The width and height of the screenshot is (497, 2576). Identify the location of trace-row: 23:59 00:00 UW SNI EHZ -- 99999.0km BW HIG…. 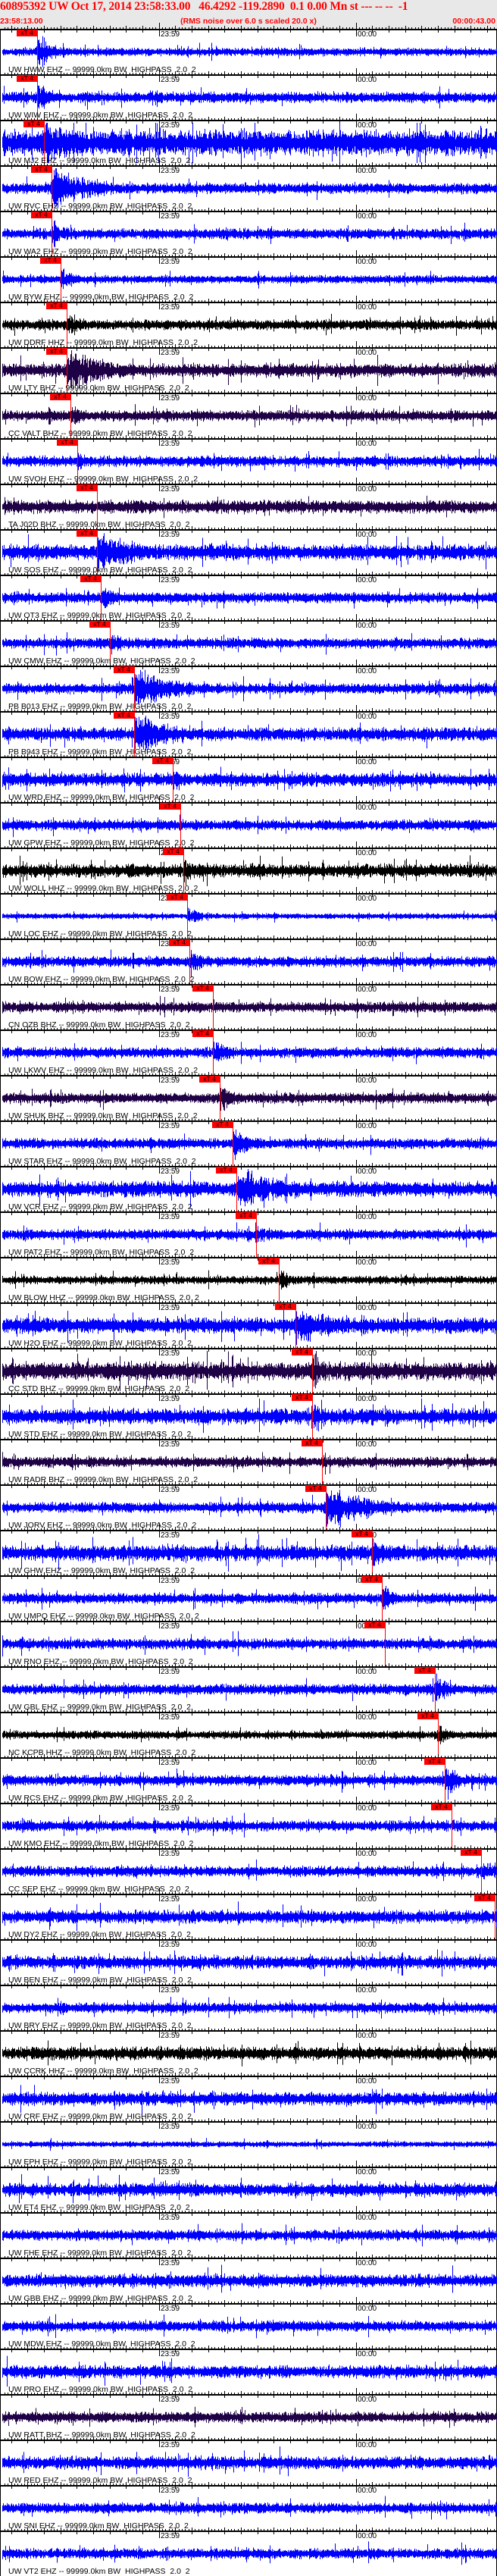
(249, 2505).